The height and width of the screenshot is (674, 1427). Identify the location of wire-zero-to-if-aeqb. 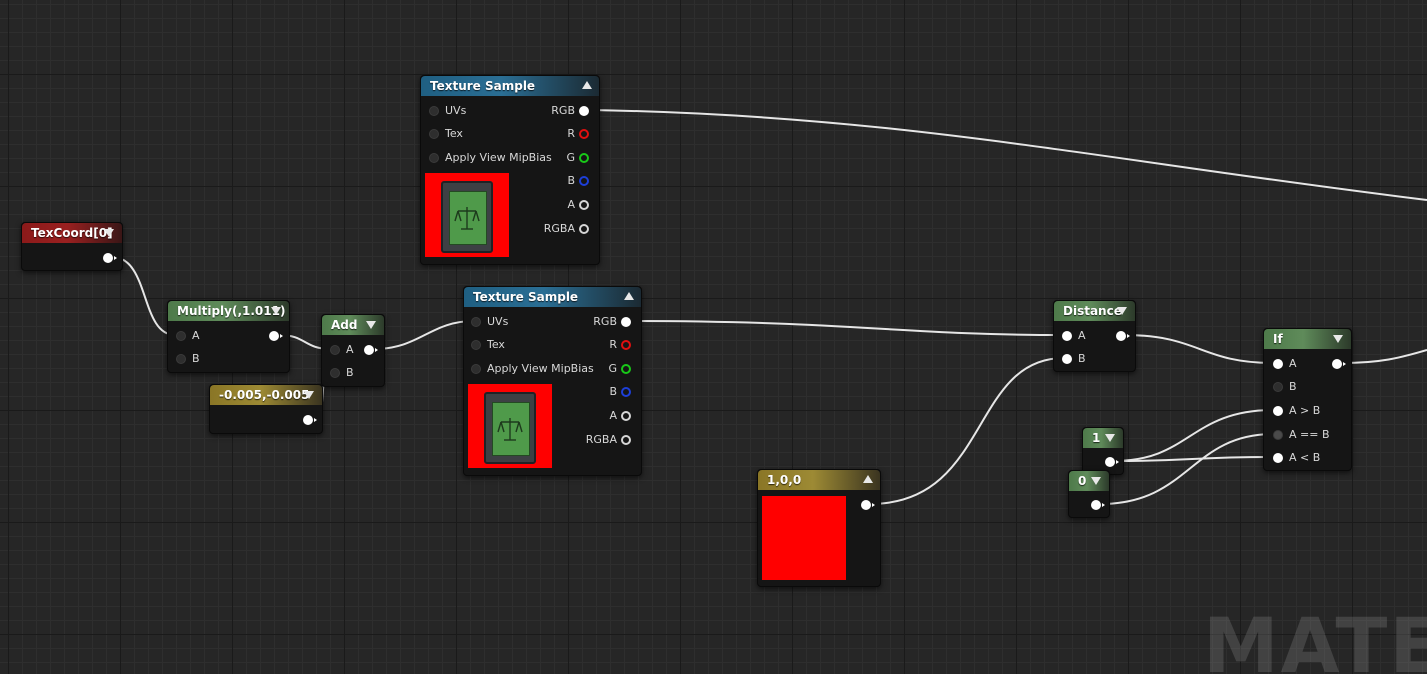
(1187, 469).